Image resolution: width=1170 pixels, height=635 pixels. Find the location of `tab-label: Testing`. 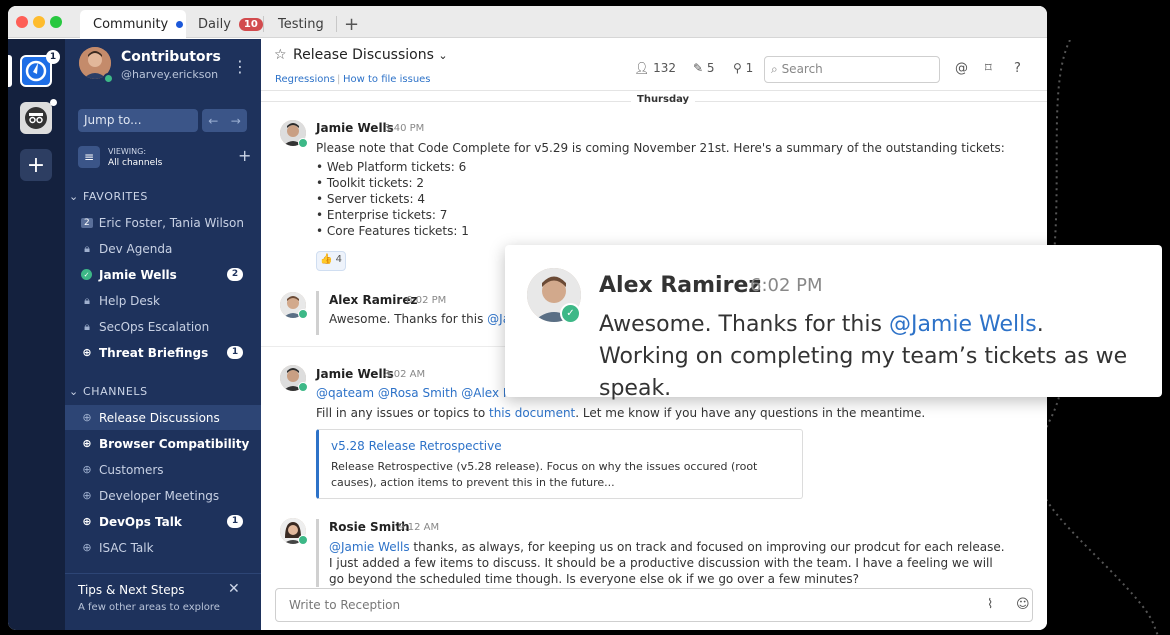

tab-label: Testing is located at coordinates (301, 24).